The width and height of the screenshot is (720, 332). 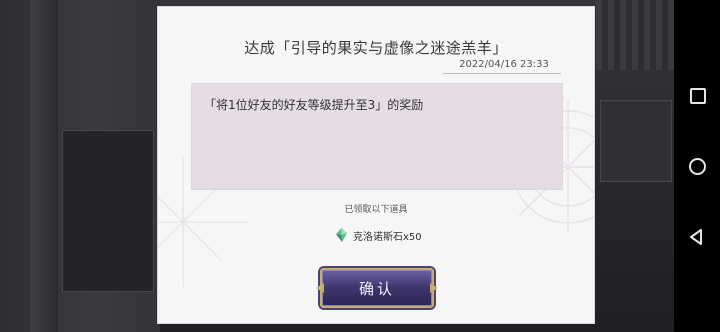 What do you see at coordinates (635, 35) in the screenshot?
I see `background-window` at bounding box center [635, 35].